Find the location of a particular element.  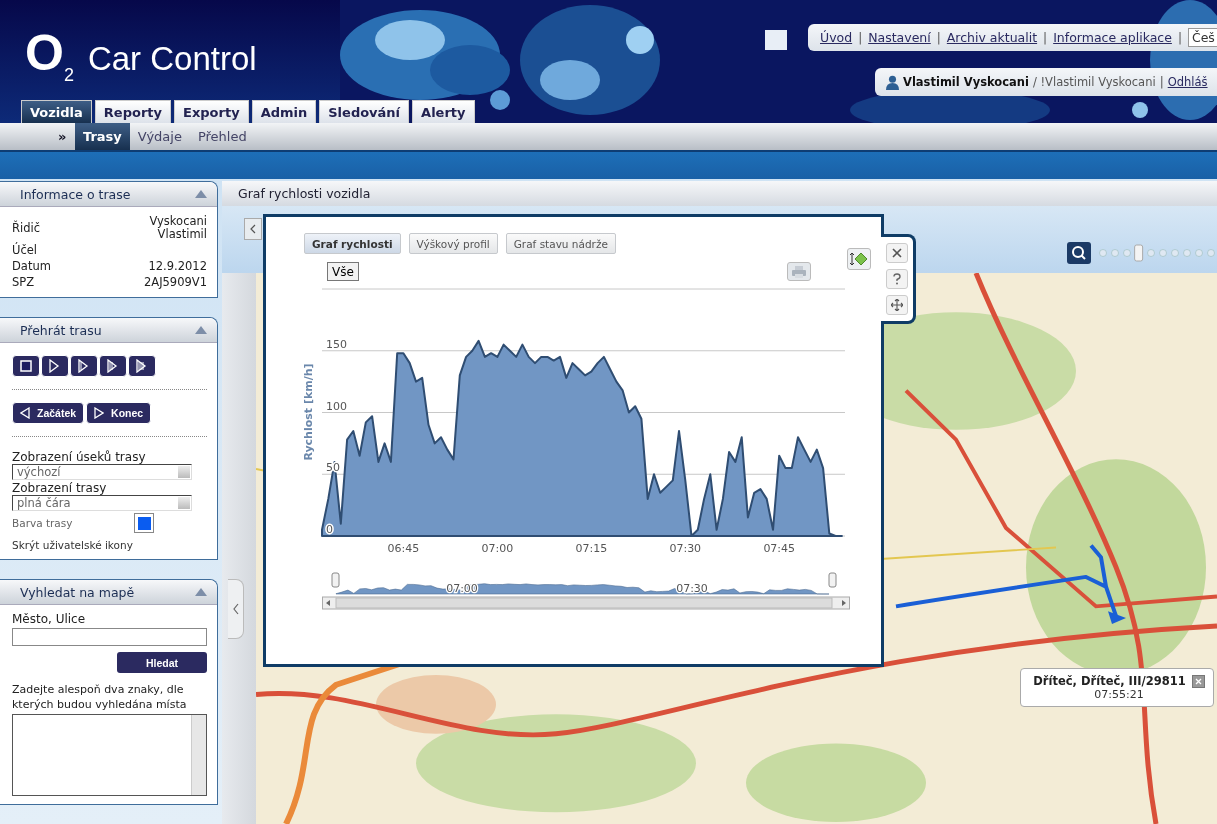

x-tick-label: 07:45 is located at coordinates (779, 548).